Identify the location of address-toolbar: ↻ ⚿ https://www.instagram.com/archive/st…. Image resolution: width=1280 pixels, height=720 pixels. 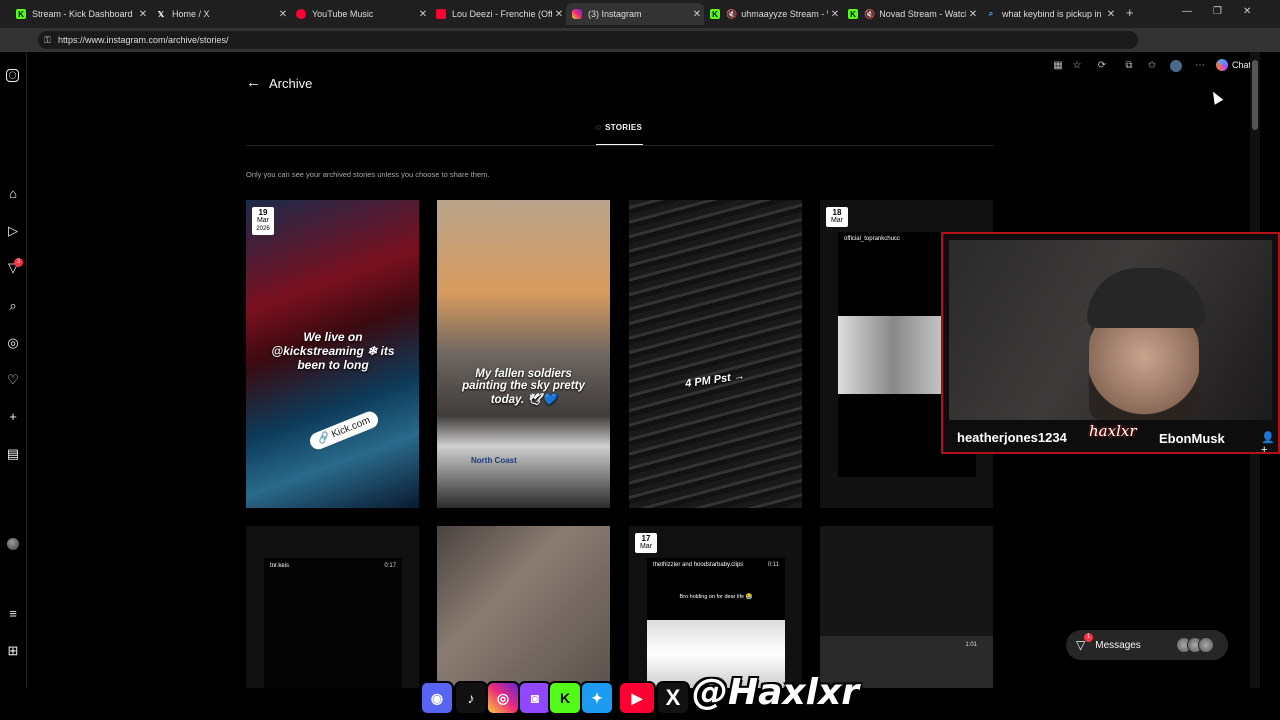
(640, 50).